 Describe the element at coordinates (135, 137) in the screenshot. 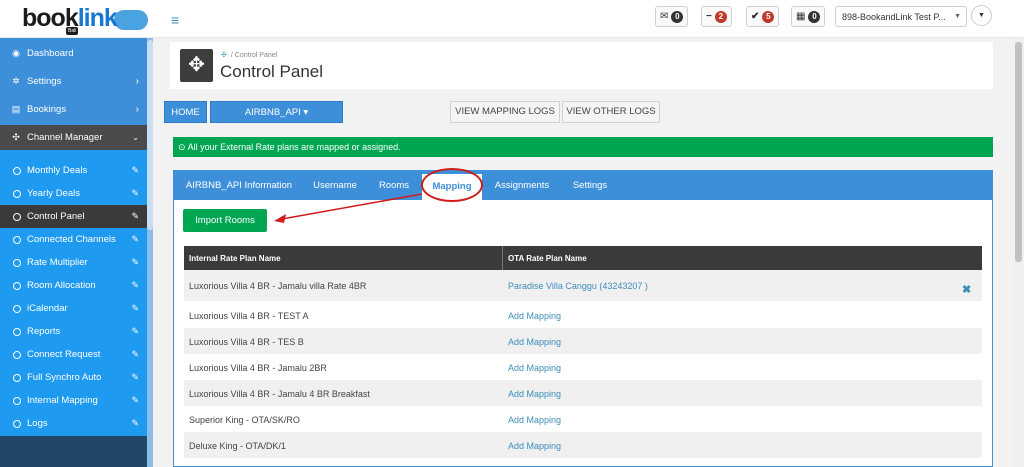

I see `chevron-down-icon: ⌄` at that location.